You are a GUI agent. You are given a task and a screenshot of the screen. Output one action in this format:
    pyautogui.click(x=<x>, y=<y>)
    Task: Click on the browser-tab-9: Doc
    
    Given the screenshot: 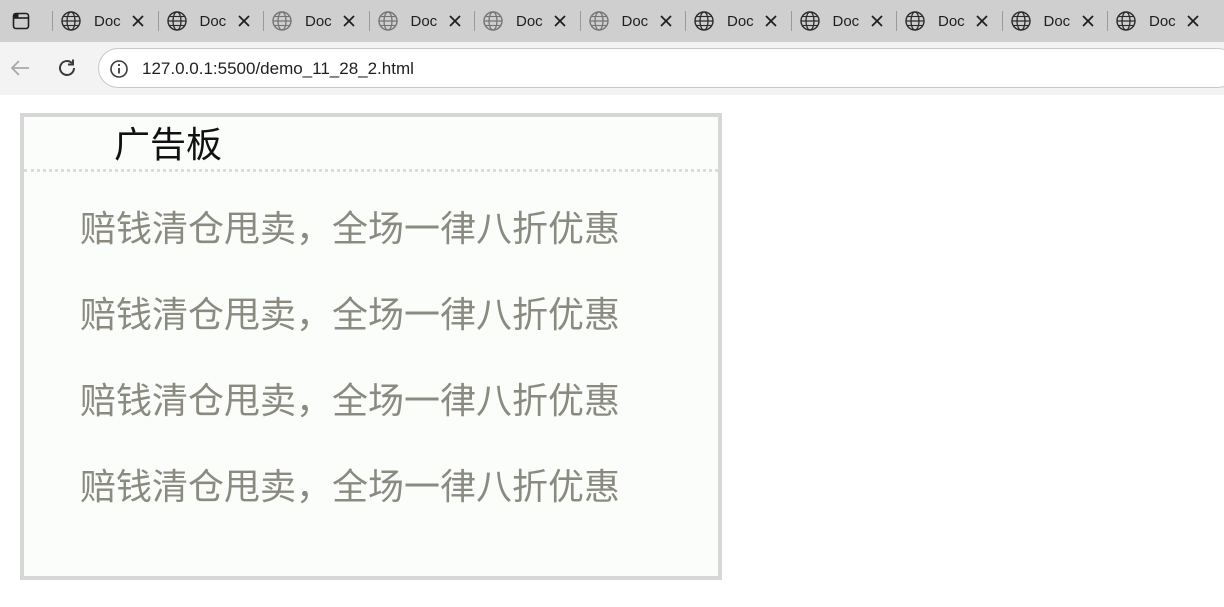 What is the action you would take?
    pyautogui.click(x=949, y=21)
    